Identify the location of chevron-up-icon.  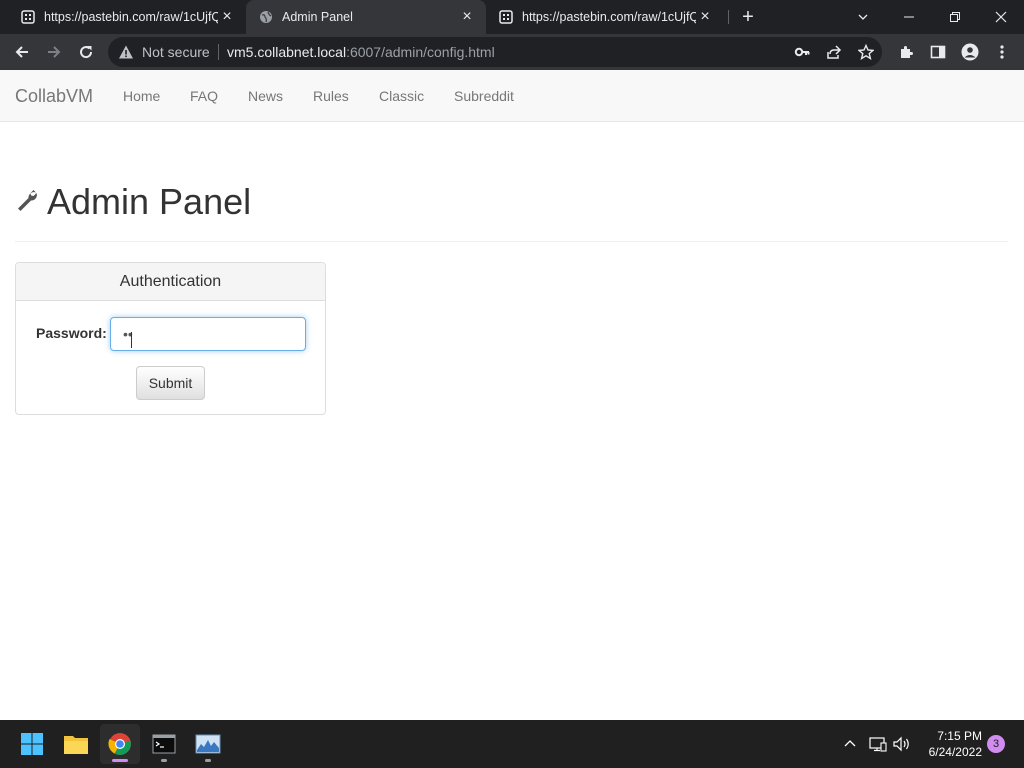
(850, 743).